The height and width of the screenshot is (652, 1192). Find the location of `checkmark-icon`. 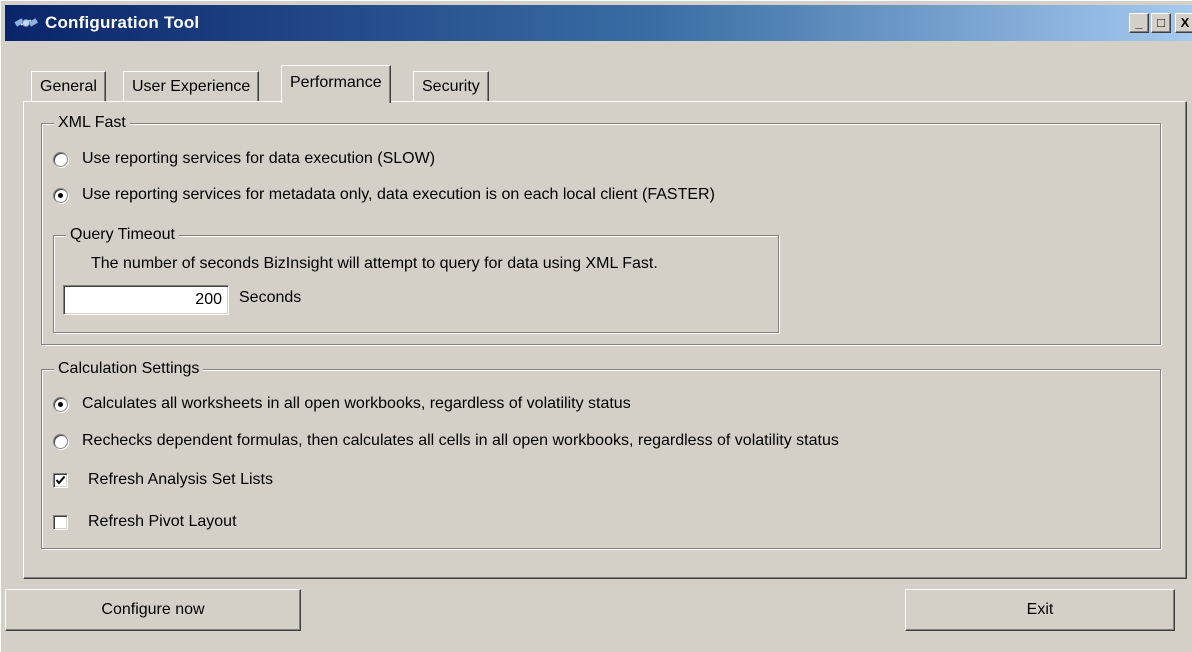

checkmark-icon is located at coordinates (60, 480).